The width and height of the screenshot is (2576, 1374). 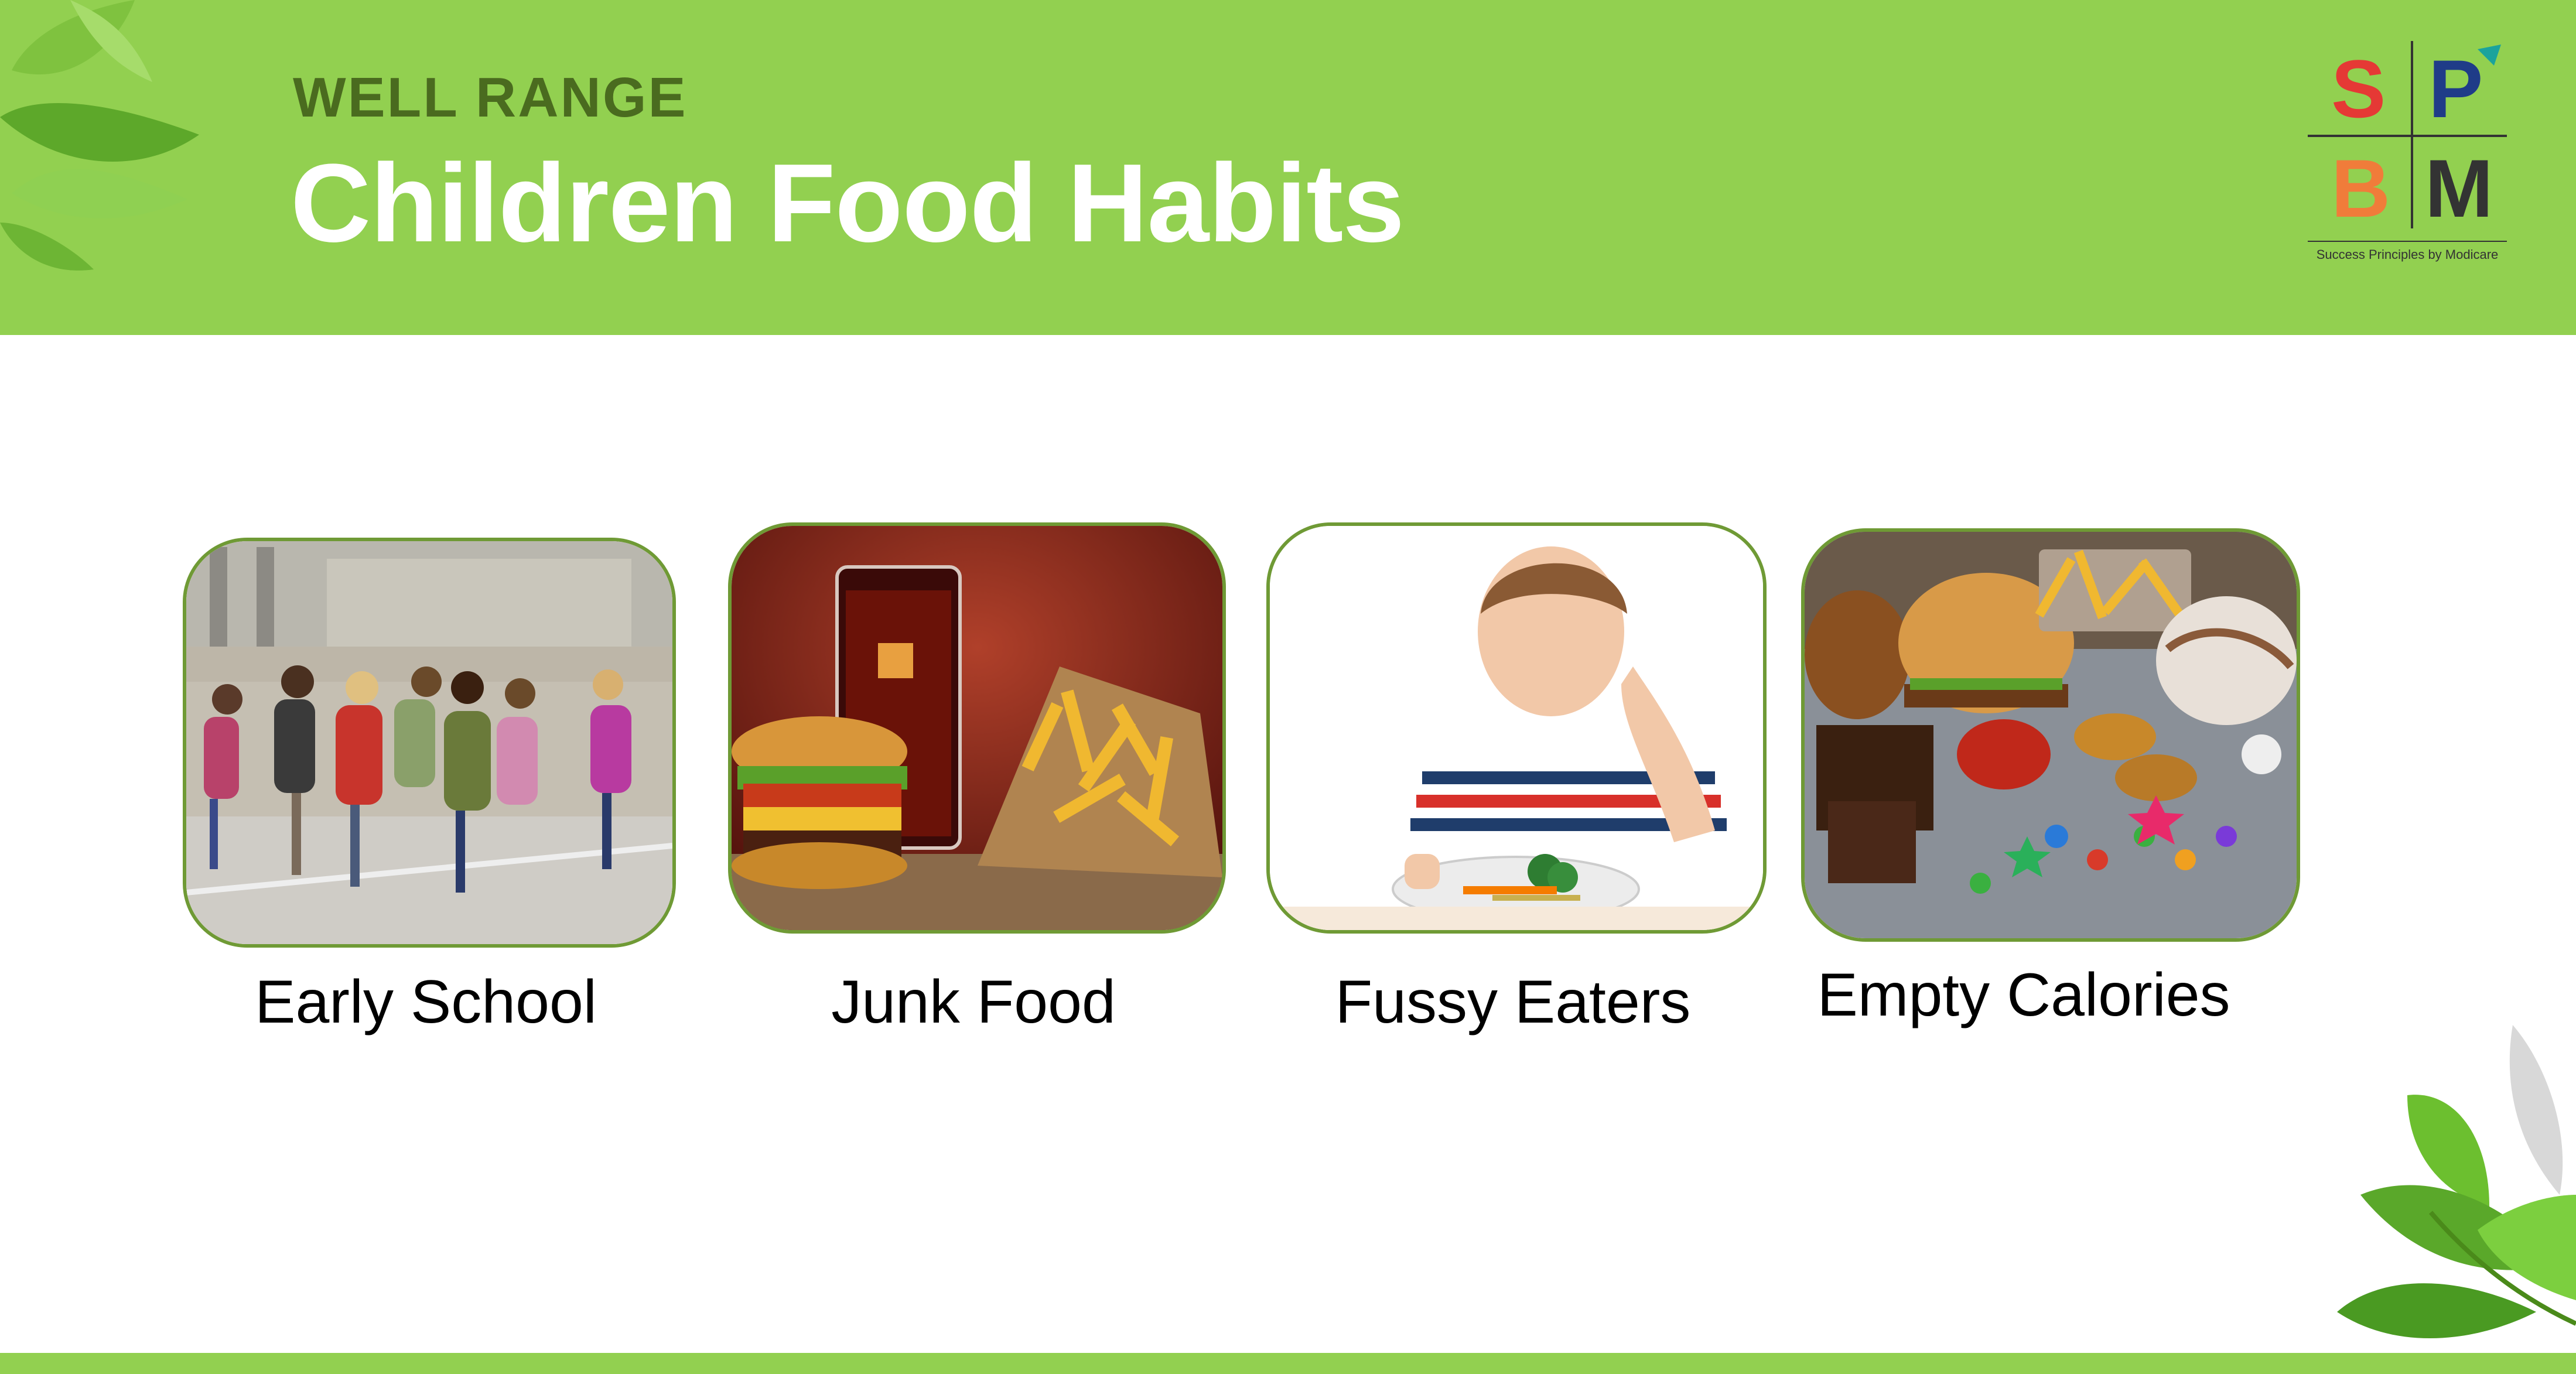 I want to click on bottom-accent-bar, so click(x=1288, y=1363).